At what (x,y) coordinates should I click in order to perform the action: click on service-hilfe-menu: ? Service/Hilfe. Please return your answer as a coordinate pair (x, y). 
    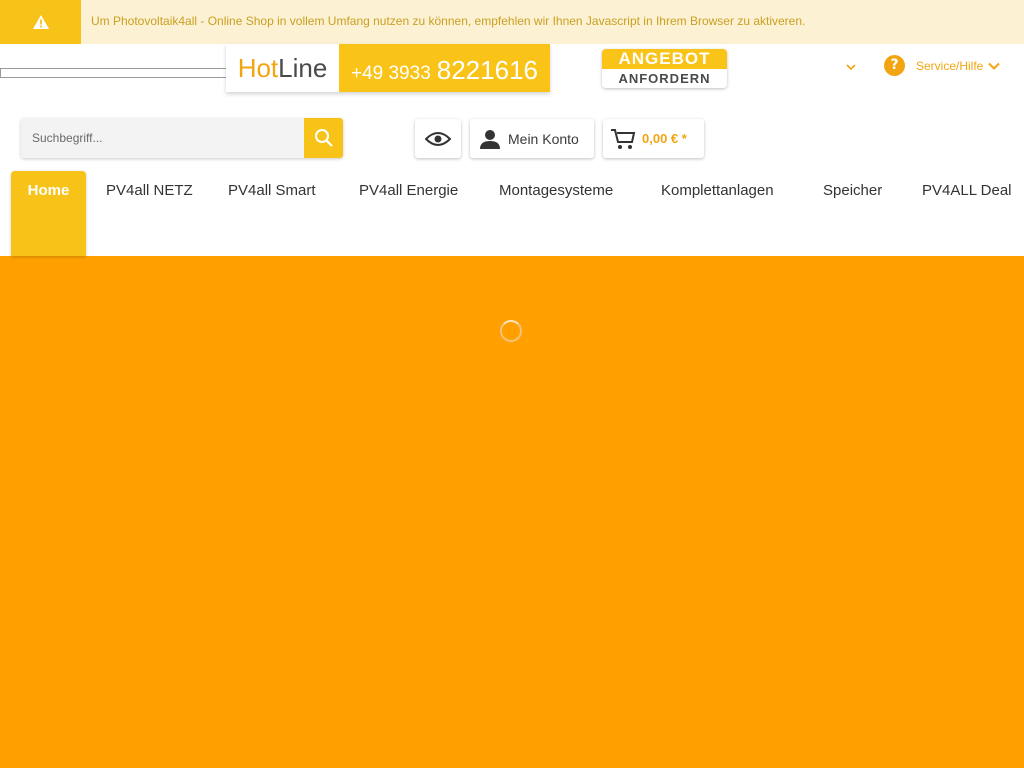
    Looking at the image, I should click on (942, 65).